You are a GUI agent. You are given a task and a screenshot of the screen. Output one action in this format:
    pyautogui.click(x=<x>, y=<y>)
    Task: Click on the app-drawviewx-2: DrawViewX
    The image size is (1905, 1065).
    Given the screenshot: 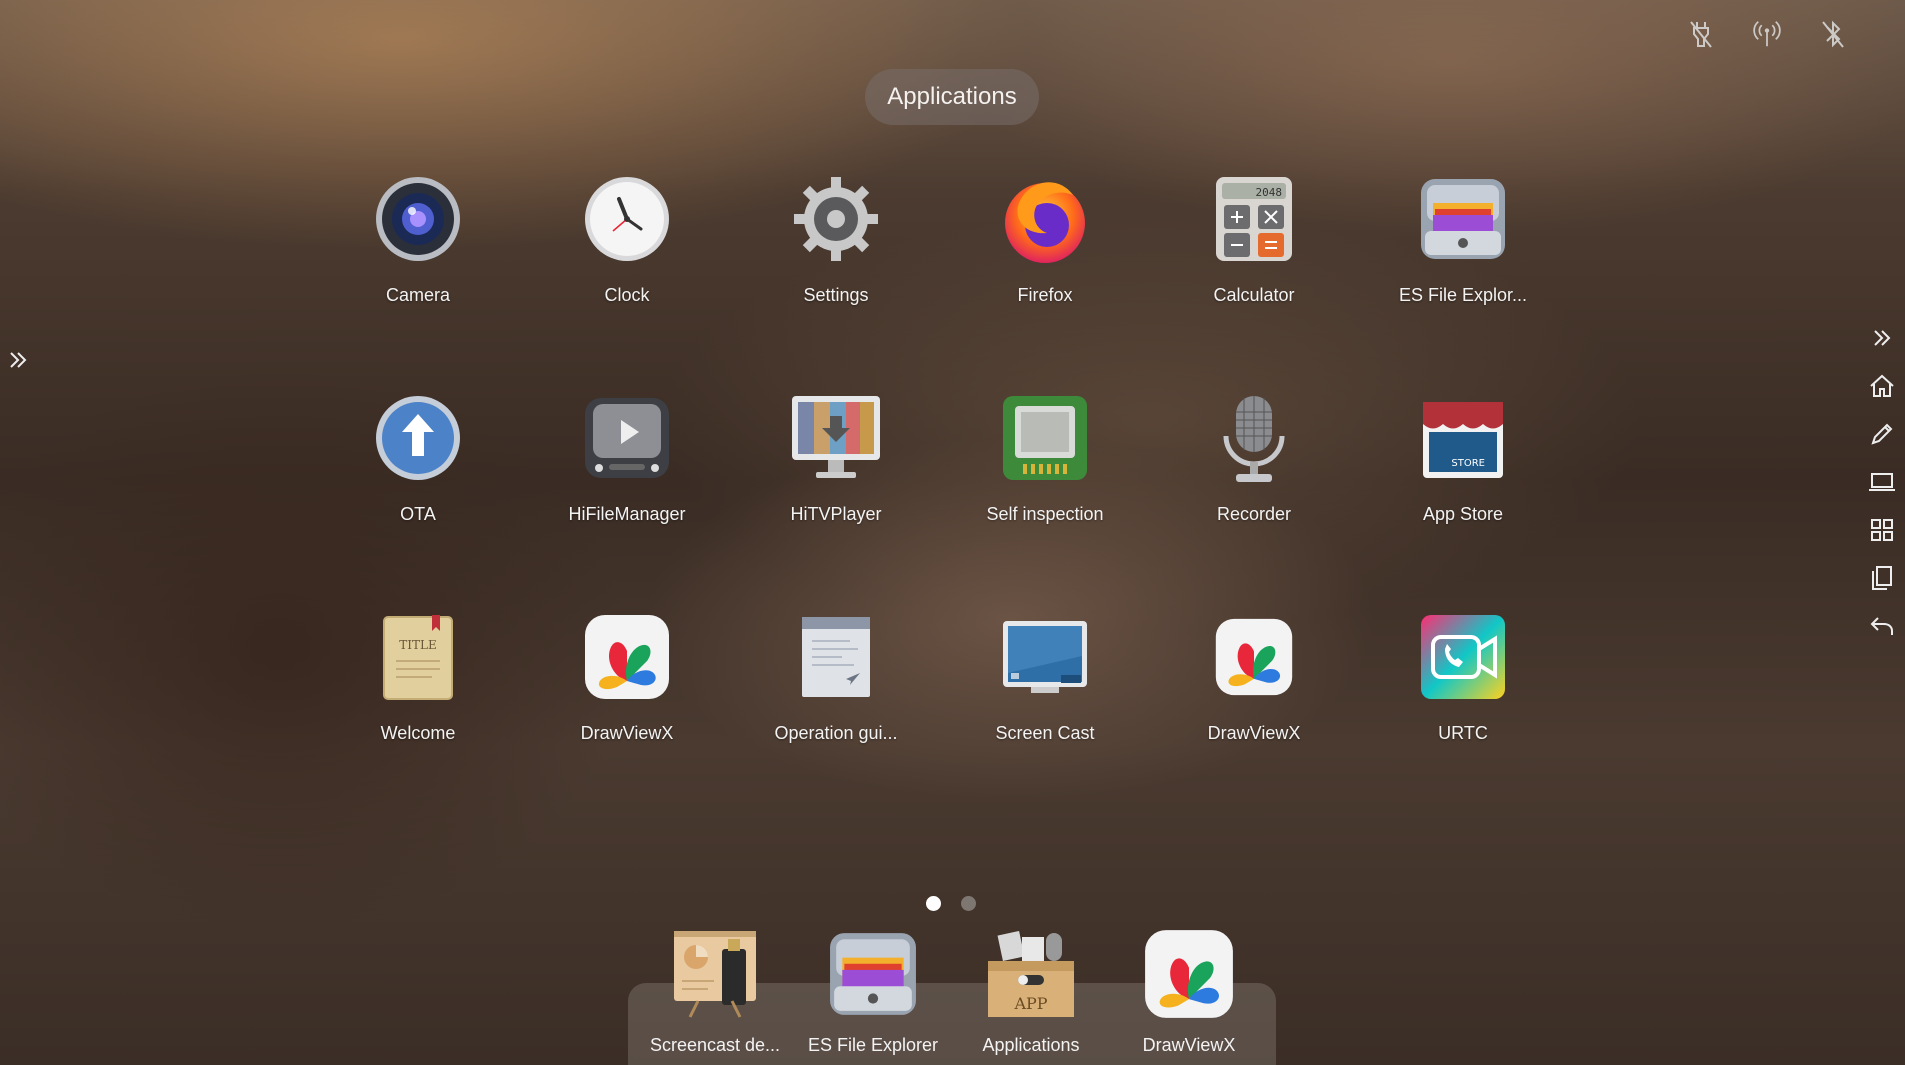 What is the action you would take?
    pyautogui.click(x=1254, y=691)
    